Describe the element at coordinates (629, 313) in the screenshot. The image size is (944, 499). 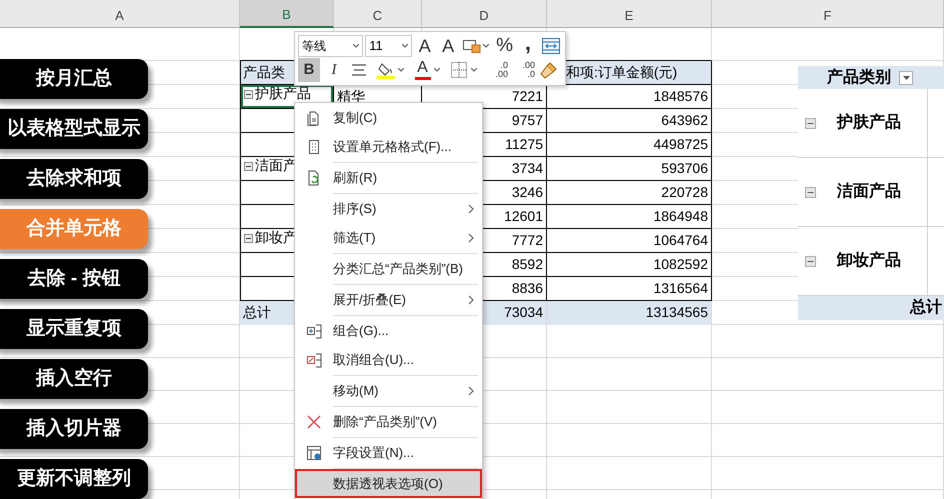
I see `table-cell: 13134565` at that location.